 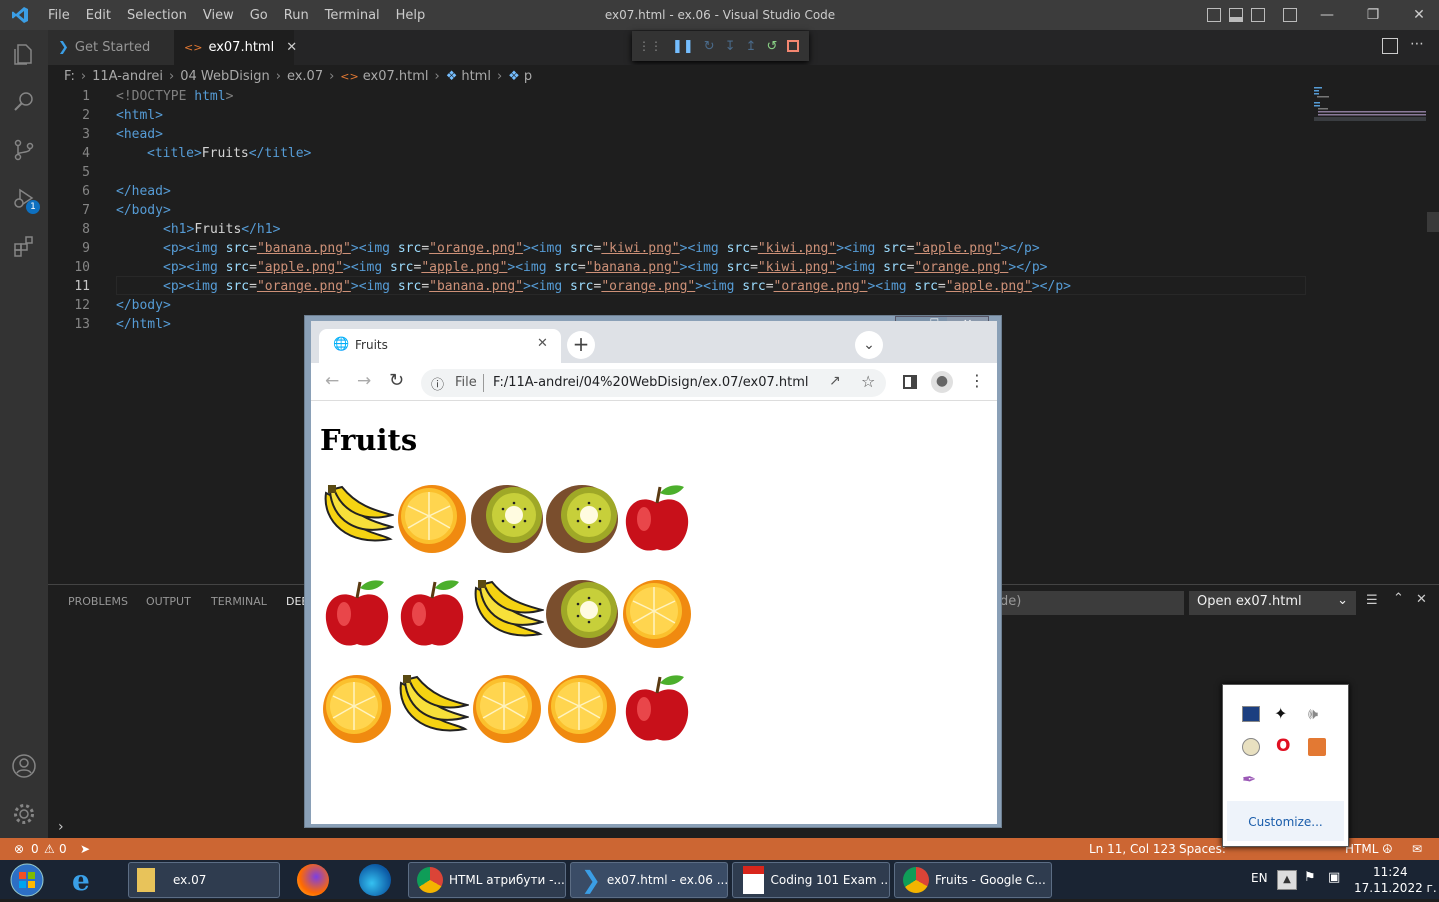 I want to click on profile-avatar-icon: ●, so click(x=942, y=382).